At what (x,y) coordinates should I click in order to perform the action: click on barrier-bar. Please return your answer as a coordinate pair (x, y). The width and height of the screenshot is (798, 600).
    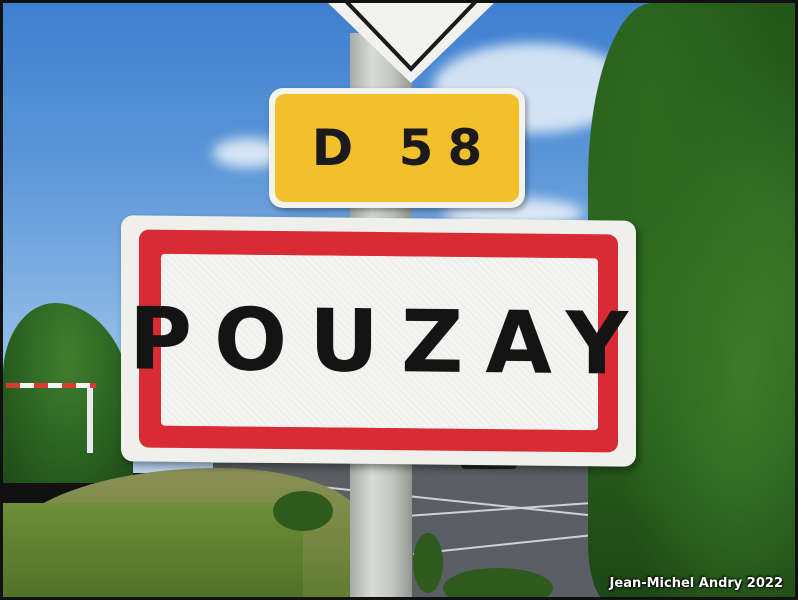
    Looking at the image, I should click on (51, 385).